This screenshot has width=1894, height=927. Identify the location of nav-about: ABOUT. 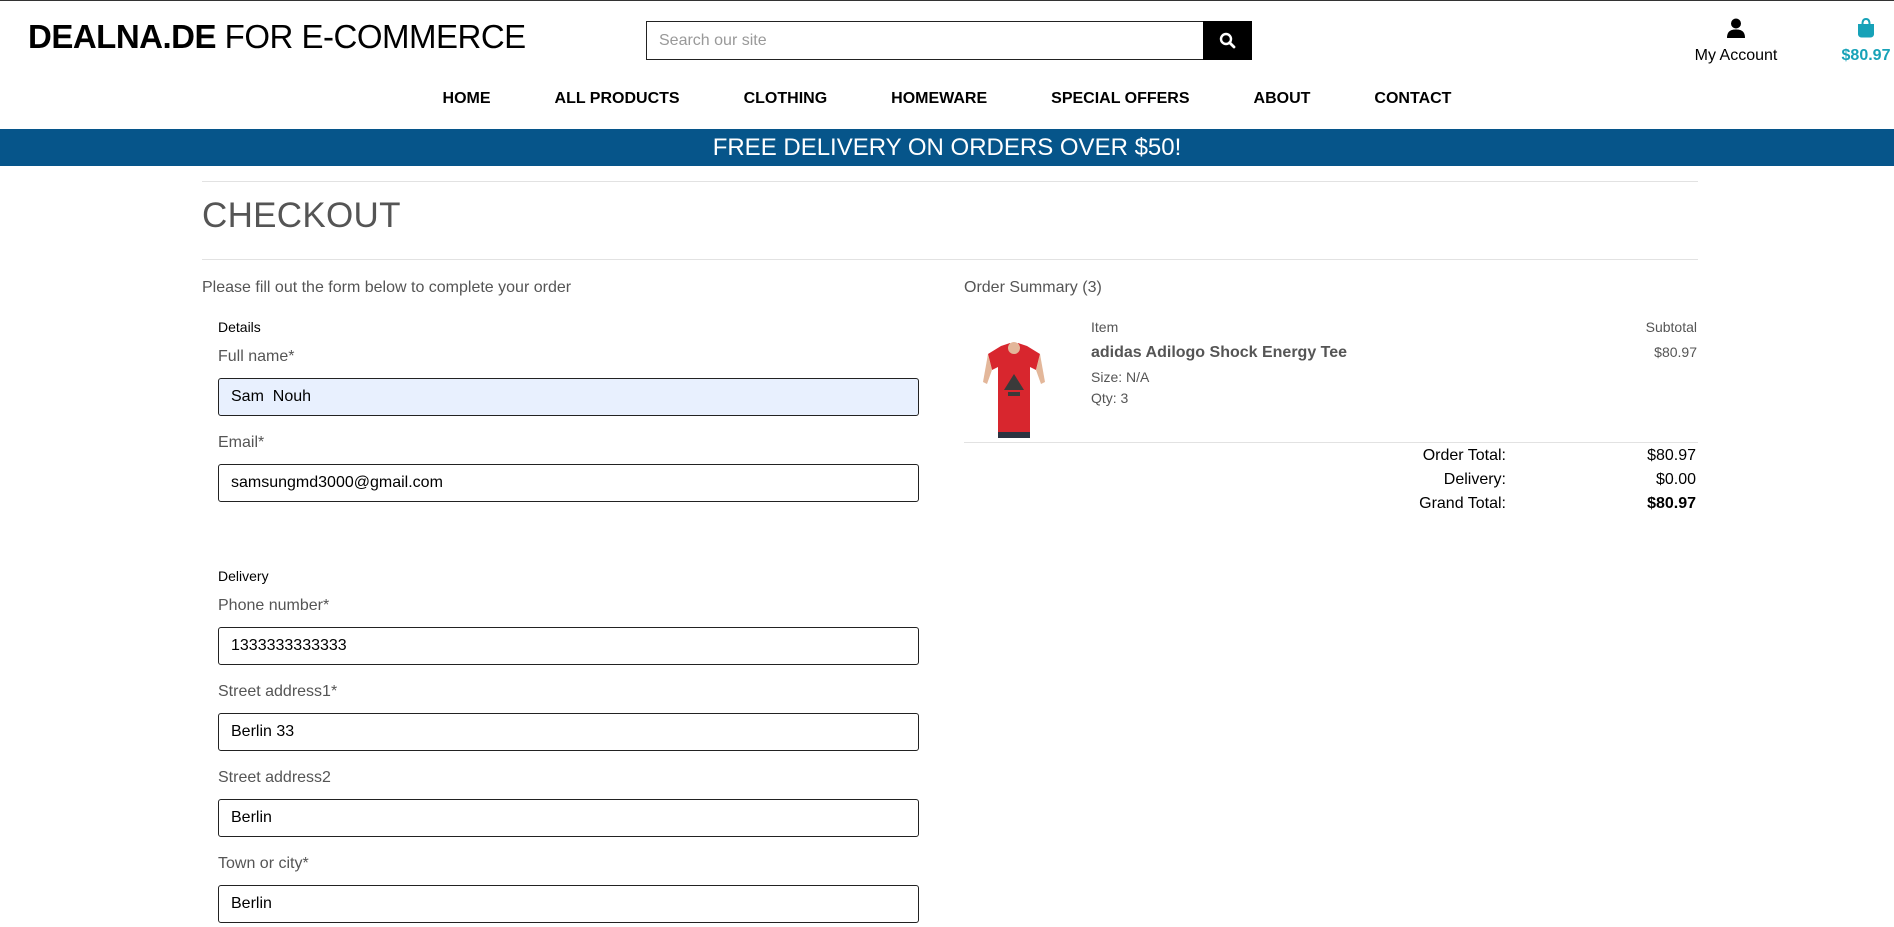
(1282, 99).